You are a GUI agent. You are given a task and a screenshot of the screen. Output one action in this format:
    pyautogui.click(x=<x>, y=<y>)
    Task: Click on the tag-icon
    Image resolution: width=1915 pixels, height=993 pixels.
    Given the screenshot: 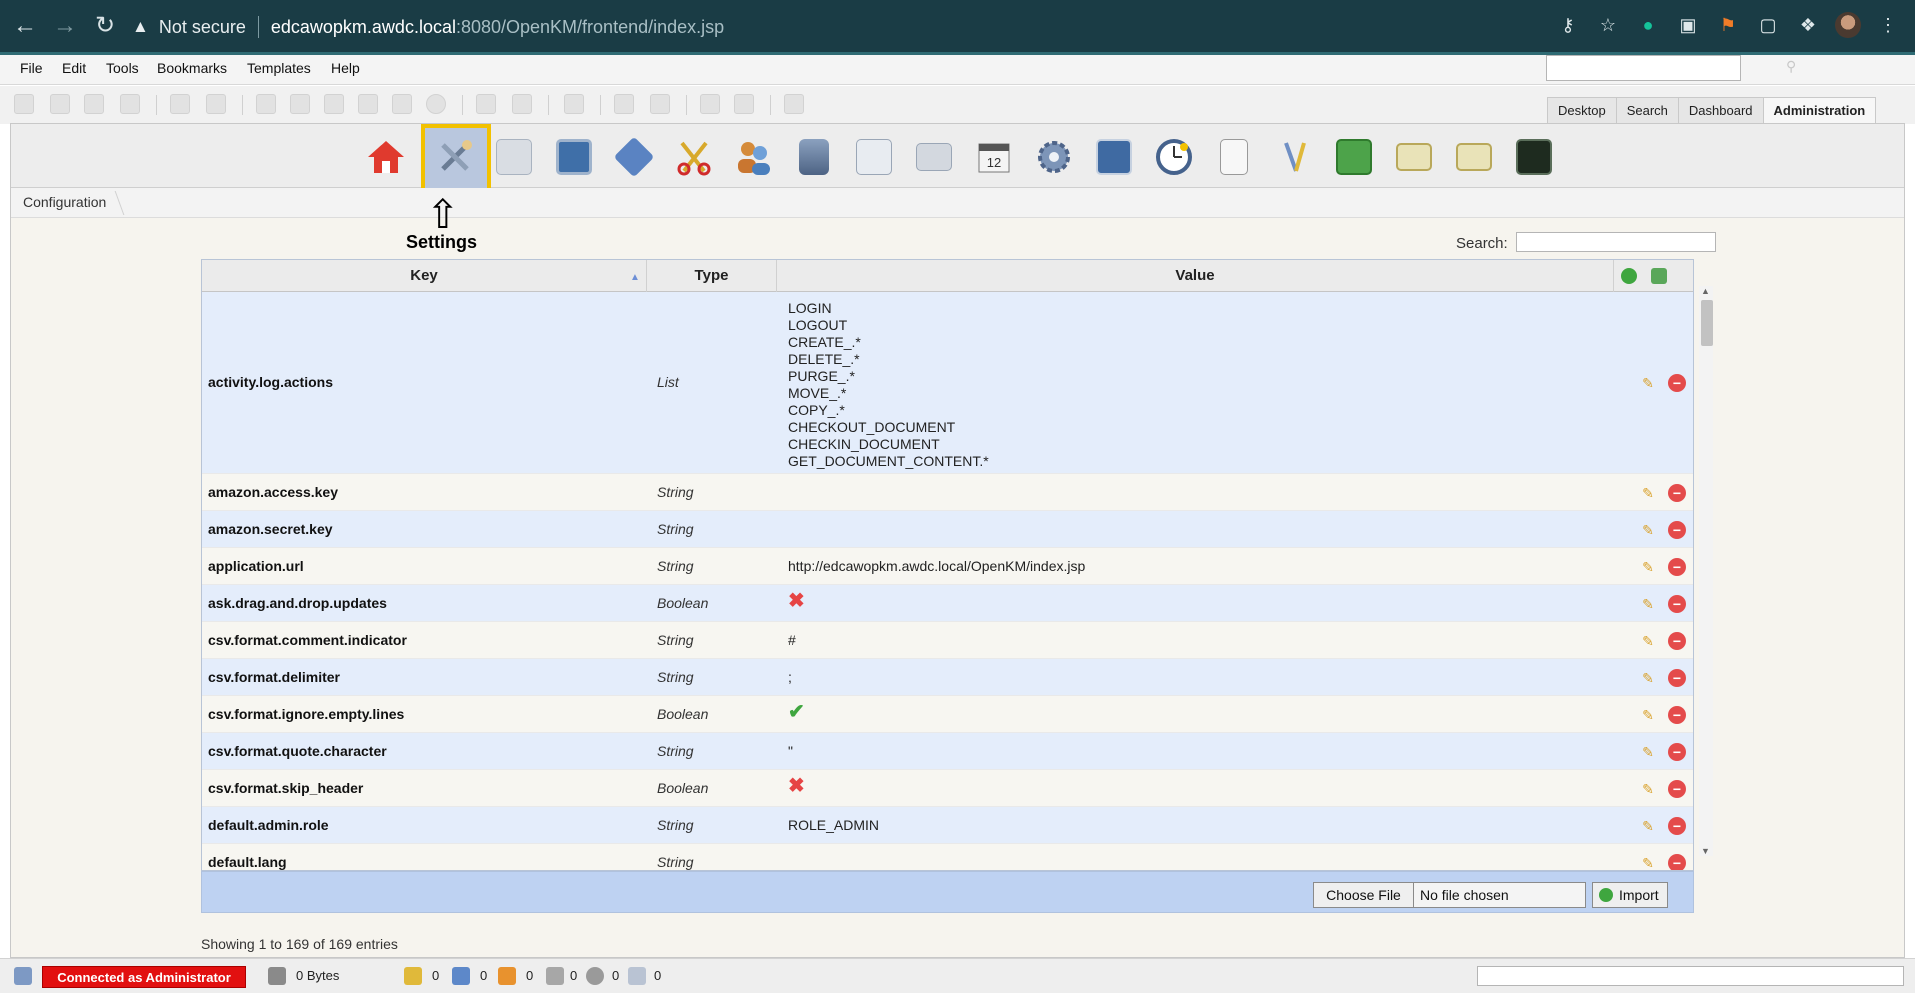 What is the action you would take?
    pyautogui.click(x=555, y=976)
    